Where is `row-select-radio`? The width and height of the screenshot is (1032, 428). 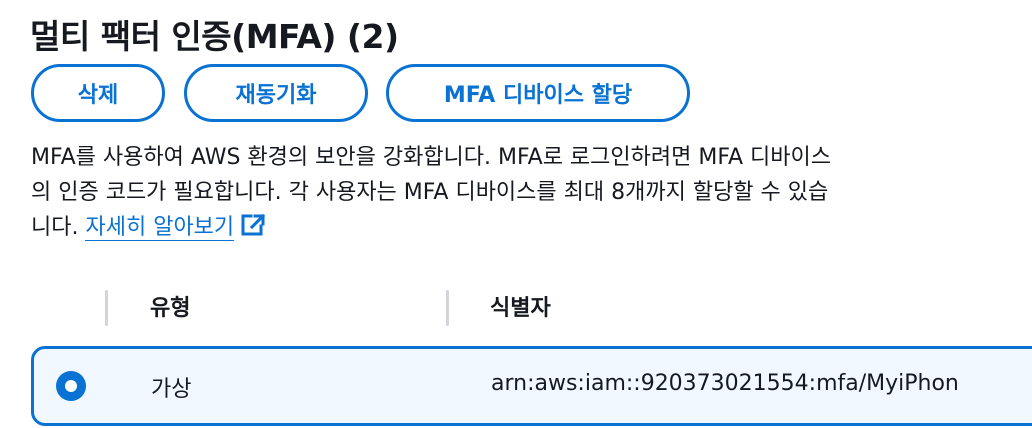 row-select-radio is located at coordinates (71, 386).